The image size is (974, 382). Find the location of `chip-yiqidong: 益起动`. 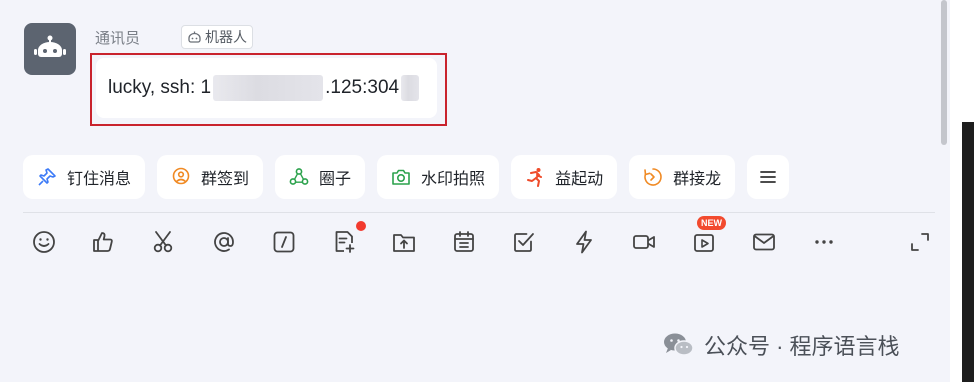

chip-yiqidong: 益起动 is located at coordinates (564, 177).